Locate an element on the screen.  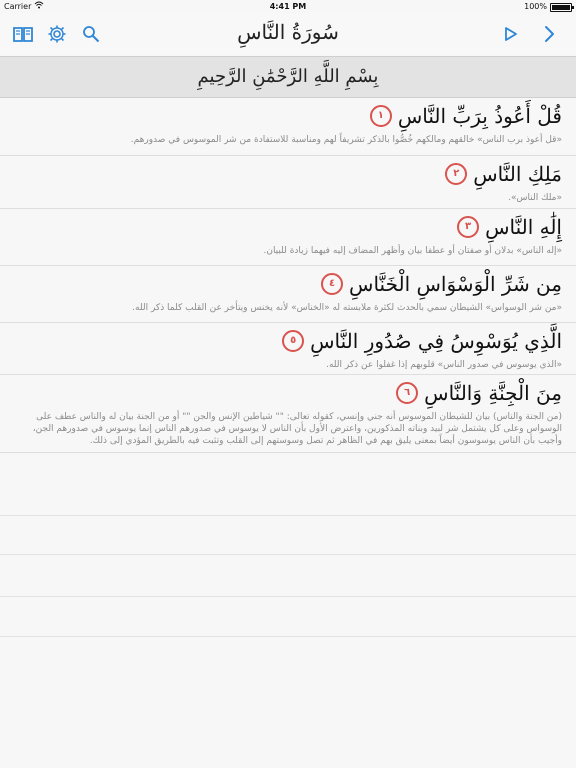
battery-icon is located at coordinates (562, 7).